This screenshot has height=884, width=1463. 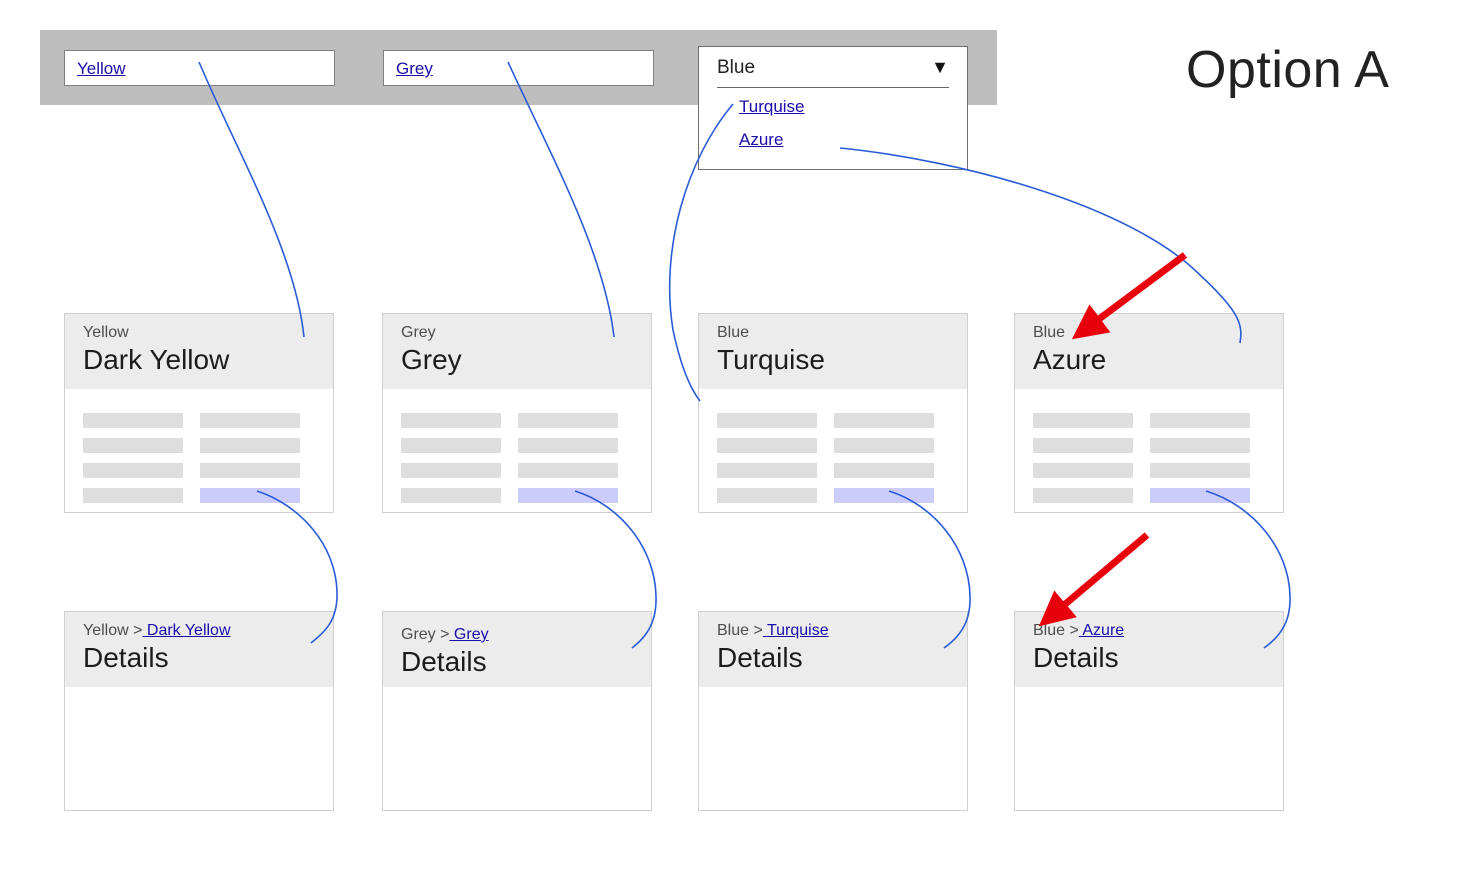 What do you see at coordinates (101, 69) in the screenshot?
I see `nav-link-yellow: Yellow` at bounding box center [101, 69].